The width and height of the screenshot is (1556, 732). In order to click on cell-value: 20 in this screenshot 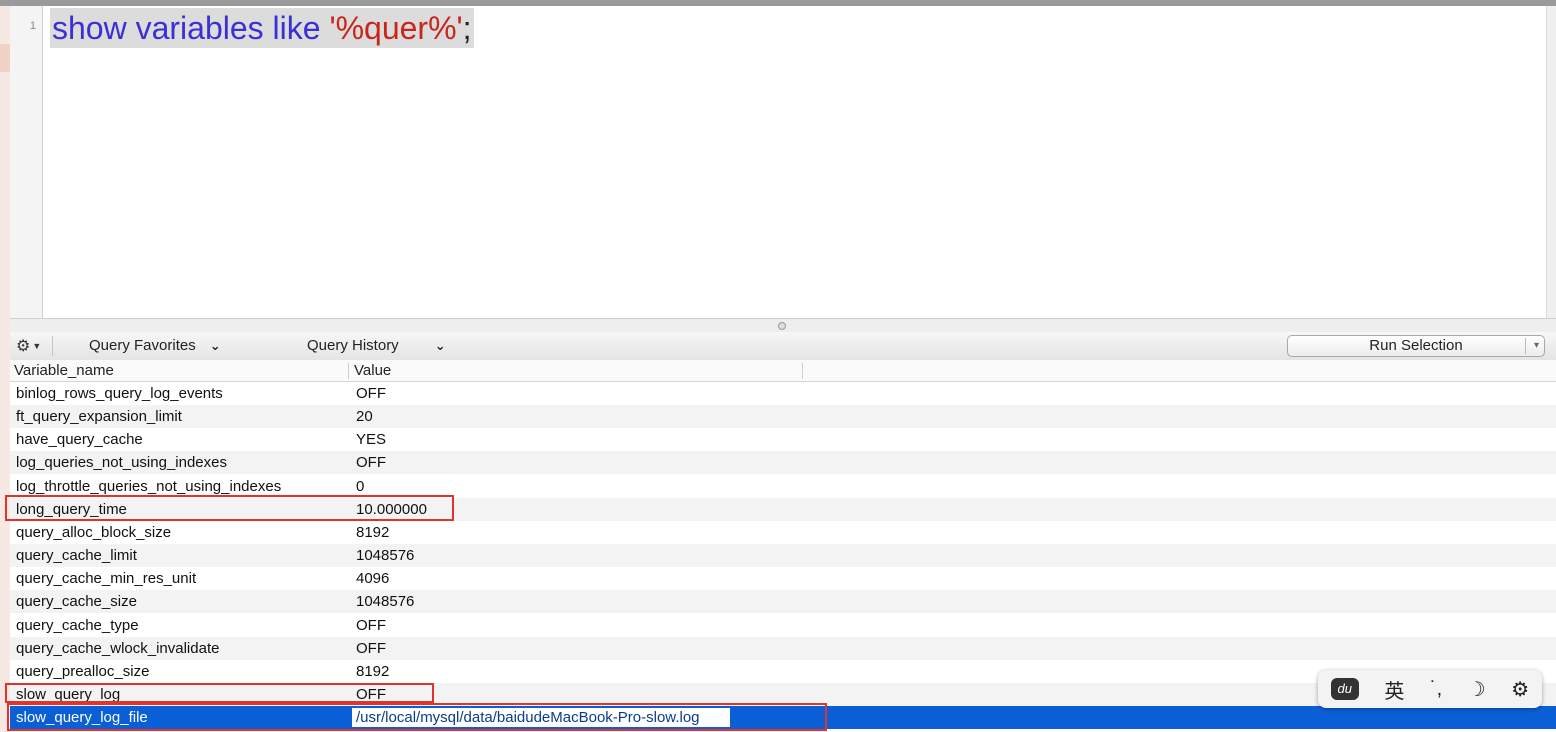, I will do `click(364, 417)`.